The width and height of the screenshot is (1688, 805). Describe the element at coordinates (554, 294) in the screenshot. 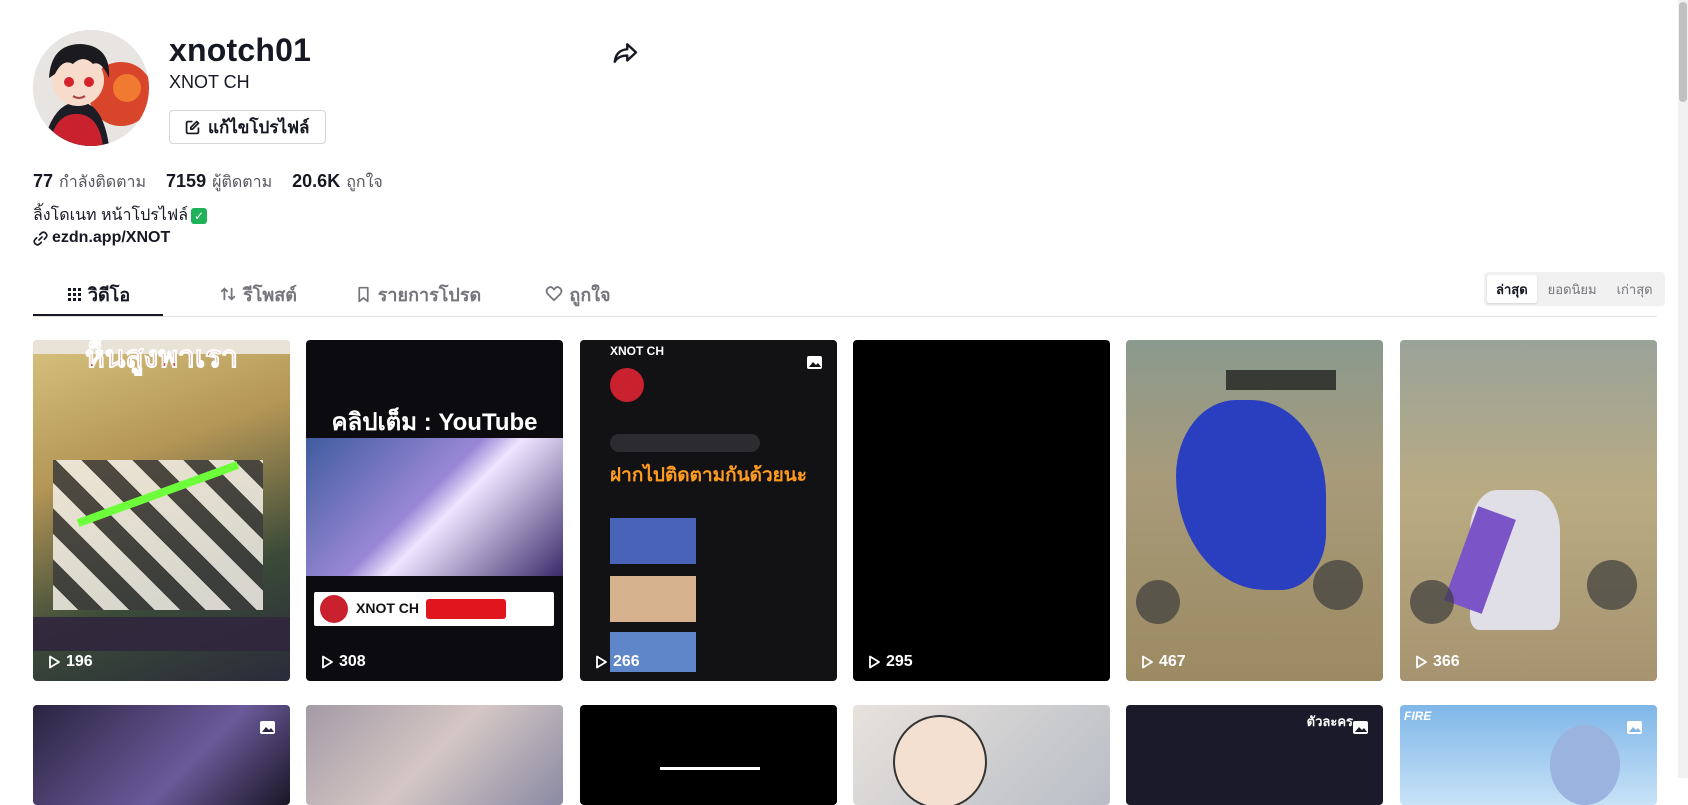

I see `heart-icon` at that location.